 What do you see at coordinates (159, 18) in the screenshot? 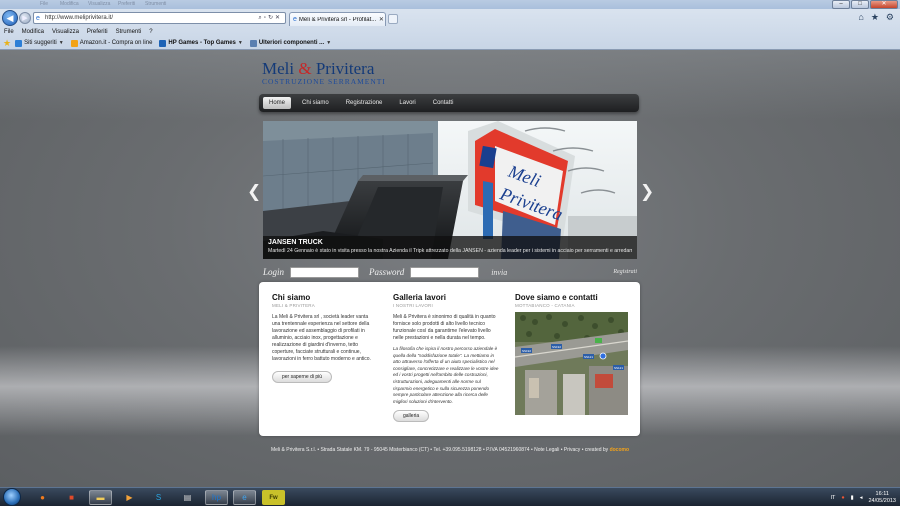
I see `address-bar: e http://www.meliprivitera.it/ ⌕▫↻✕` at bounding box center [159, 18].